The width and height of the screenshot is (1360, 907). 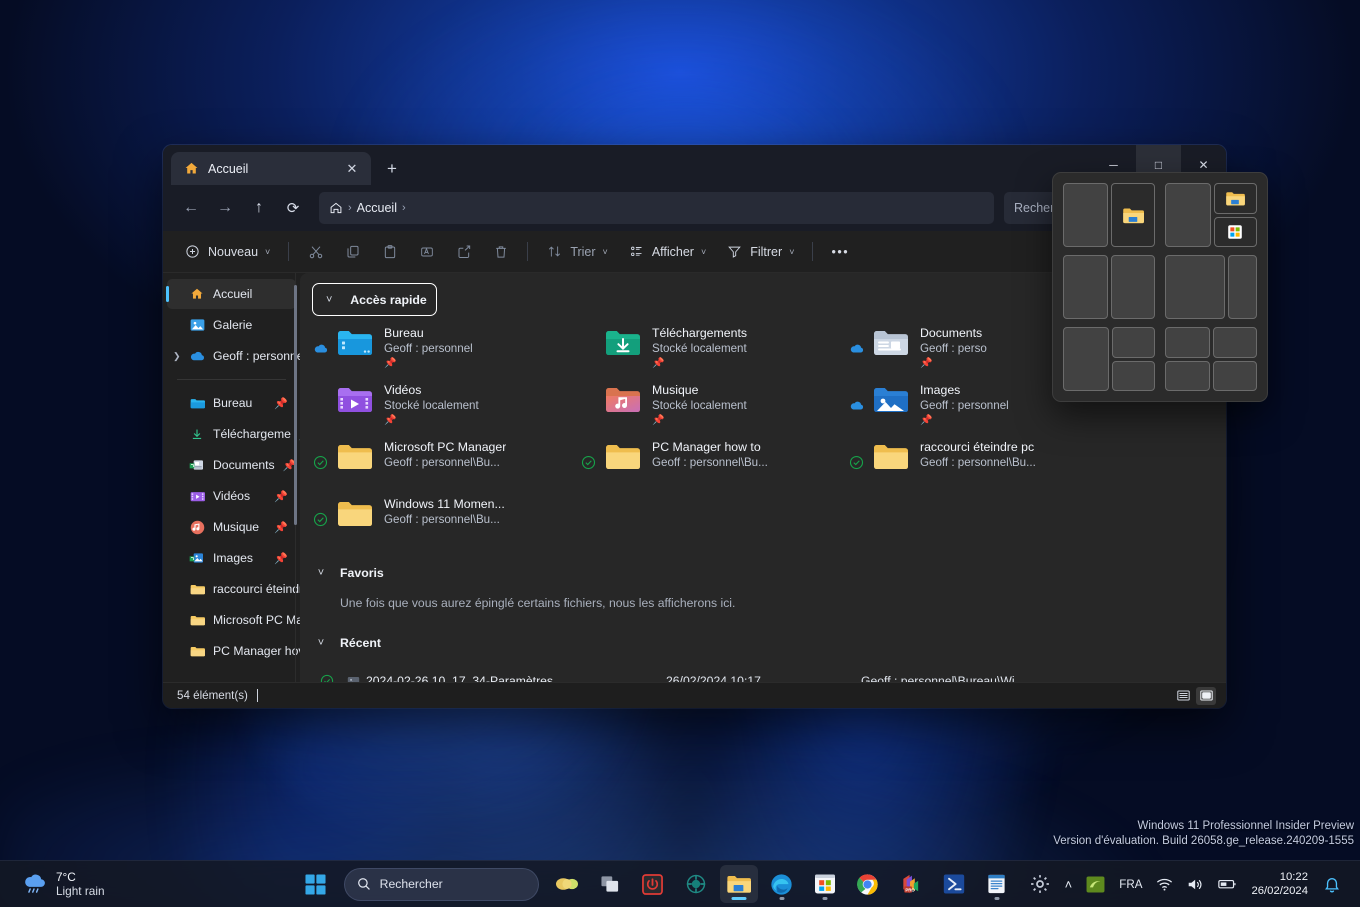 What do you see at coordinates (997, 884) in the screenshot?
I see `notepad-icon` at bounding box center [997, 884].